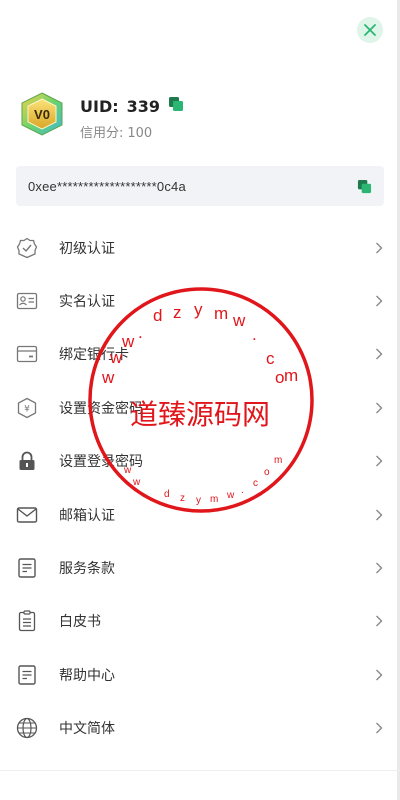 This screenshot has height=800, width=400. What do you see at coordinates (99, 106) in the screenshot?
I see `uid-label: UID:` at bounding box center [99, 106].